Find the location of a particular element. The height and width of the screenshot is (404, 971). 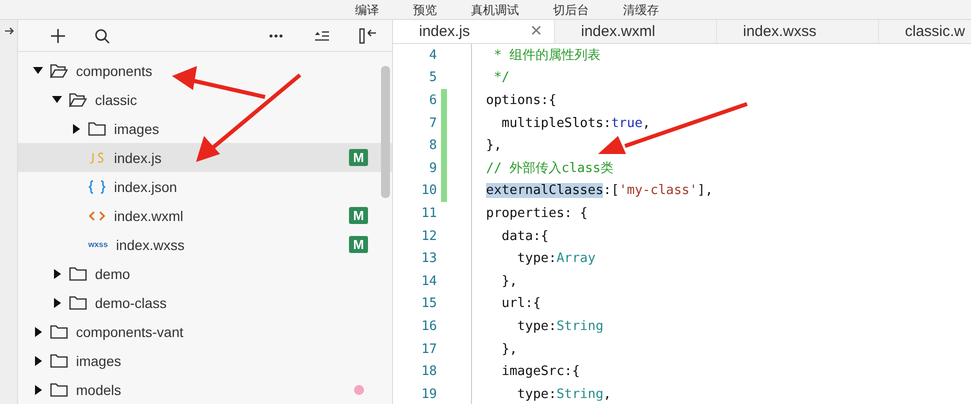

js-file-icon is located at coordinates (97, 157).